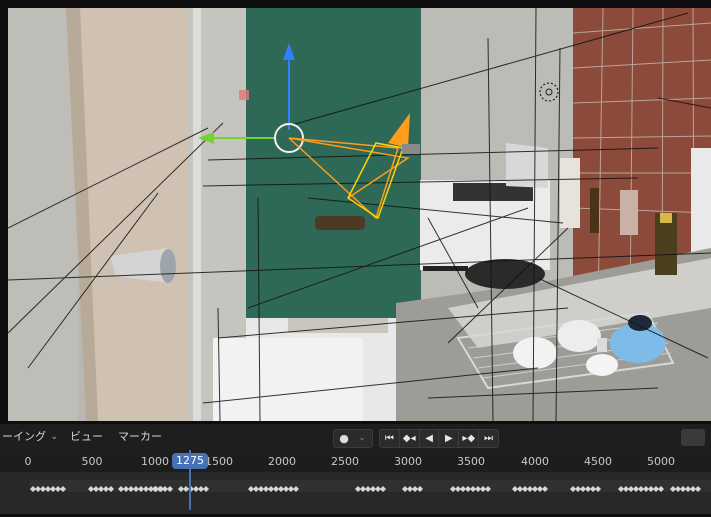  I want to click on ruler-tick: 2500, so click(345, 461).